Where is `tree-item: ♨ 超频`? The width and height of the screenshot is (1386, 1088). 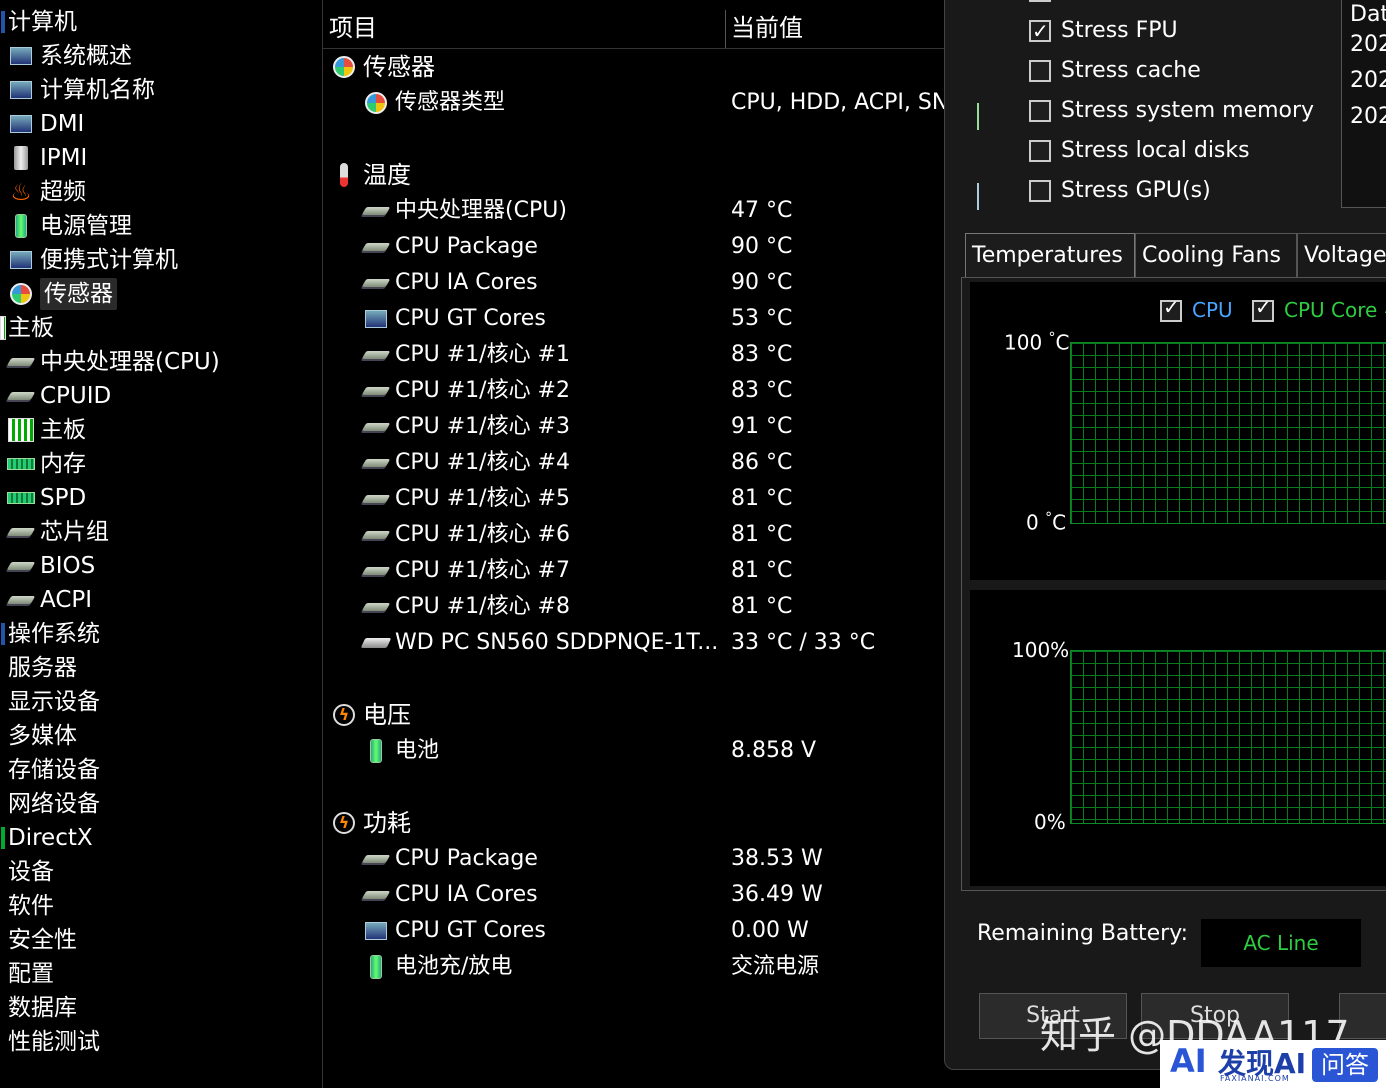 tree-item: ♨ 超频 is located at coordinates (46, 192).